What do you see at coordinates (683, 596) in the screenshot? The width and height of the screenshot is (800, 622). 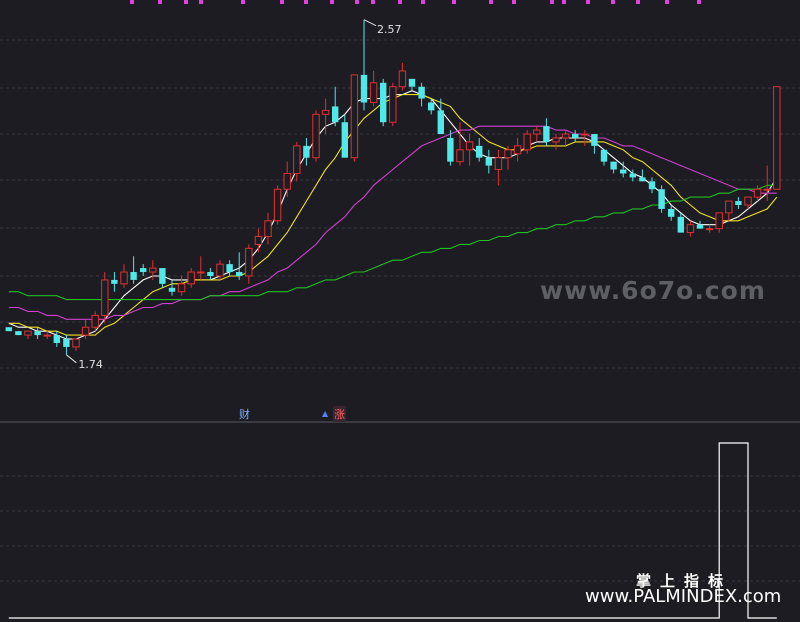 I see `watermark-url: www.PALMINDEX.com` at bounding box center [683, 596].